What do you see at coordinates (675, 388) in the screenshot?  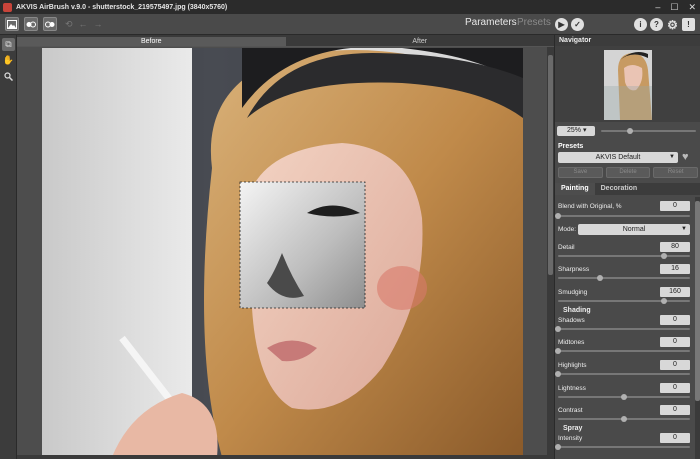 I see `lightness-value: 0` at bounding box center [675, 388].